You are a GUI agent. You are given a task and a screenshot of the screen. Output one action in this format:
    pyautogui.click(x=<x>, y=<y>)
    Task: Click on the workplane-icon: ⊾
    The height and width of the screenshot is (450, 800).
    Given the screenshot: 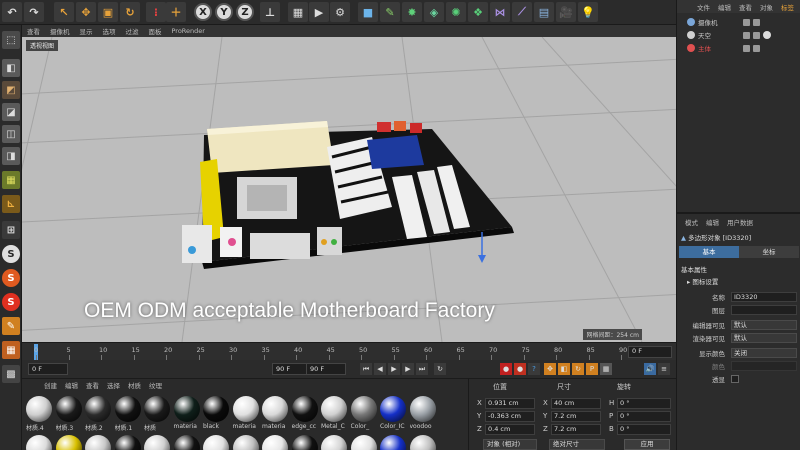 What is the action you would take?
    pyautogui.click(x=11, y=204)
    